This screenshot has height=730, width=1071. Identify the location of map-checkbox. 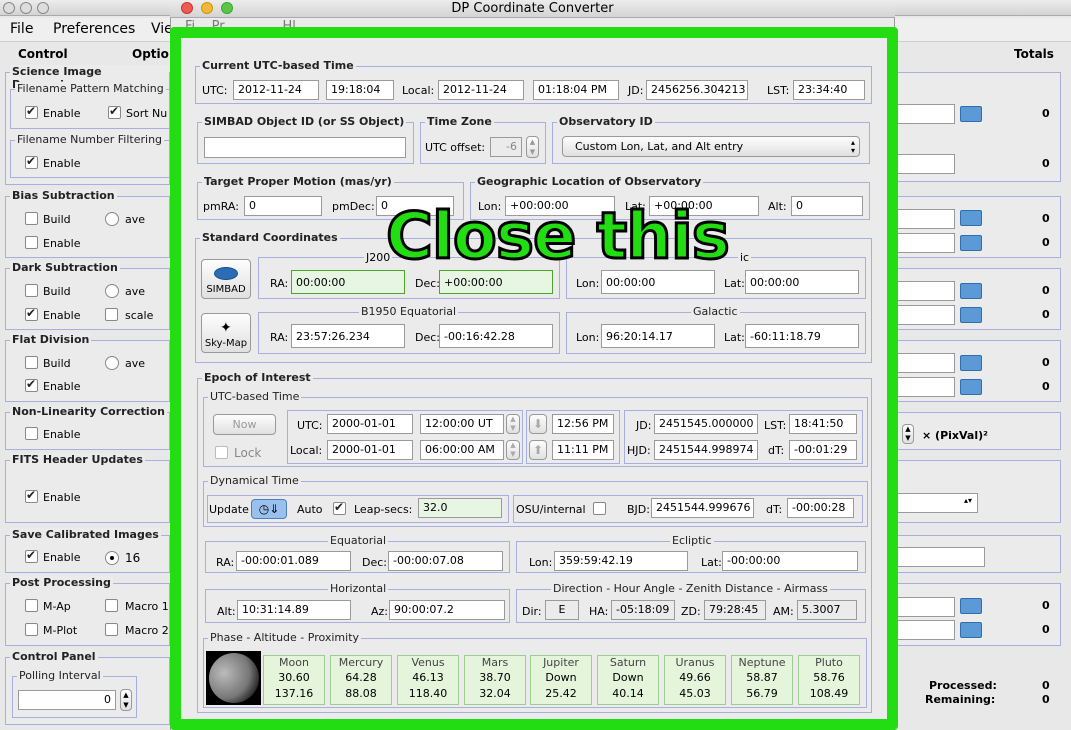
(31, 605).